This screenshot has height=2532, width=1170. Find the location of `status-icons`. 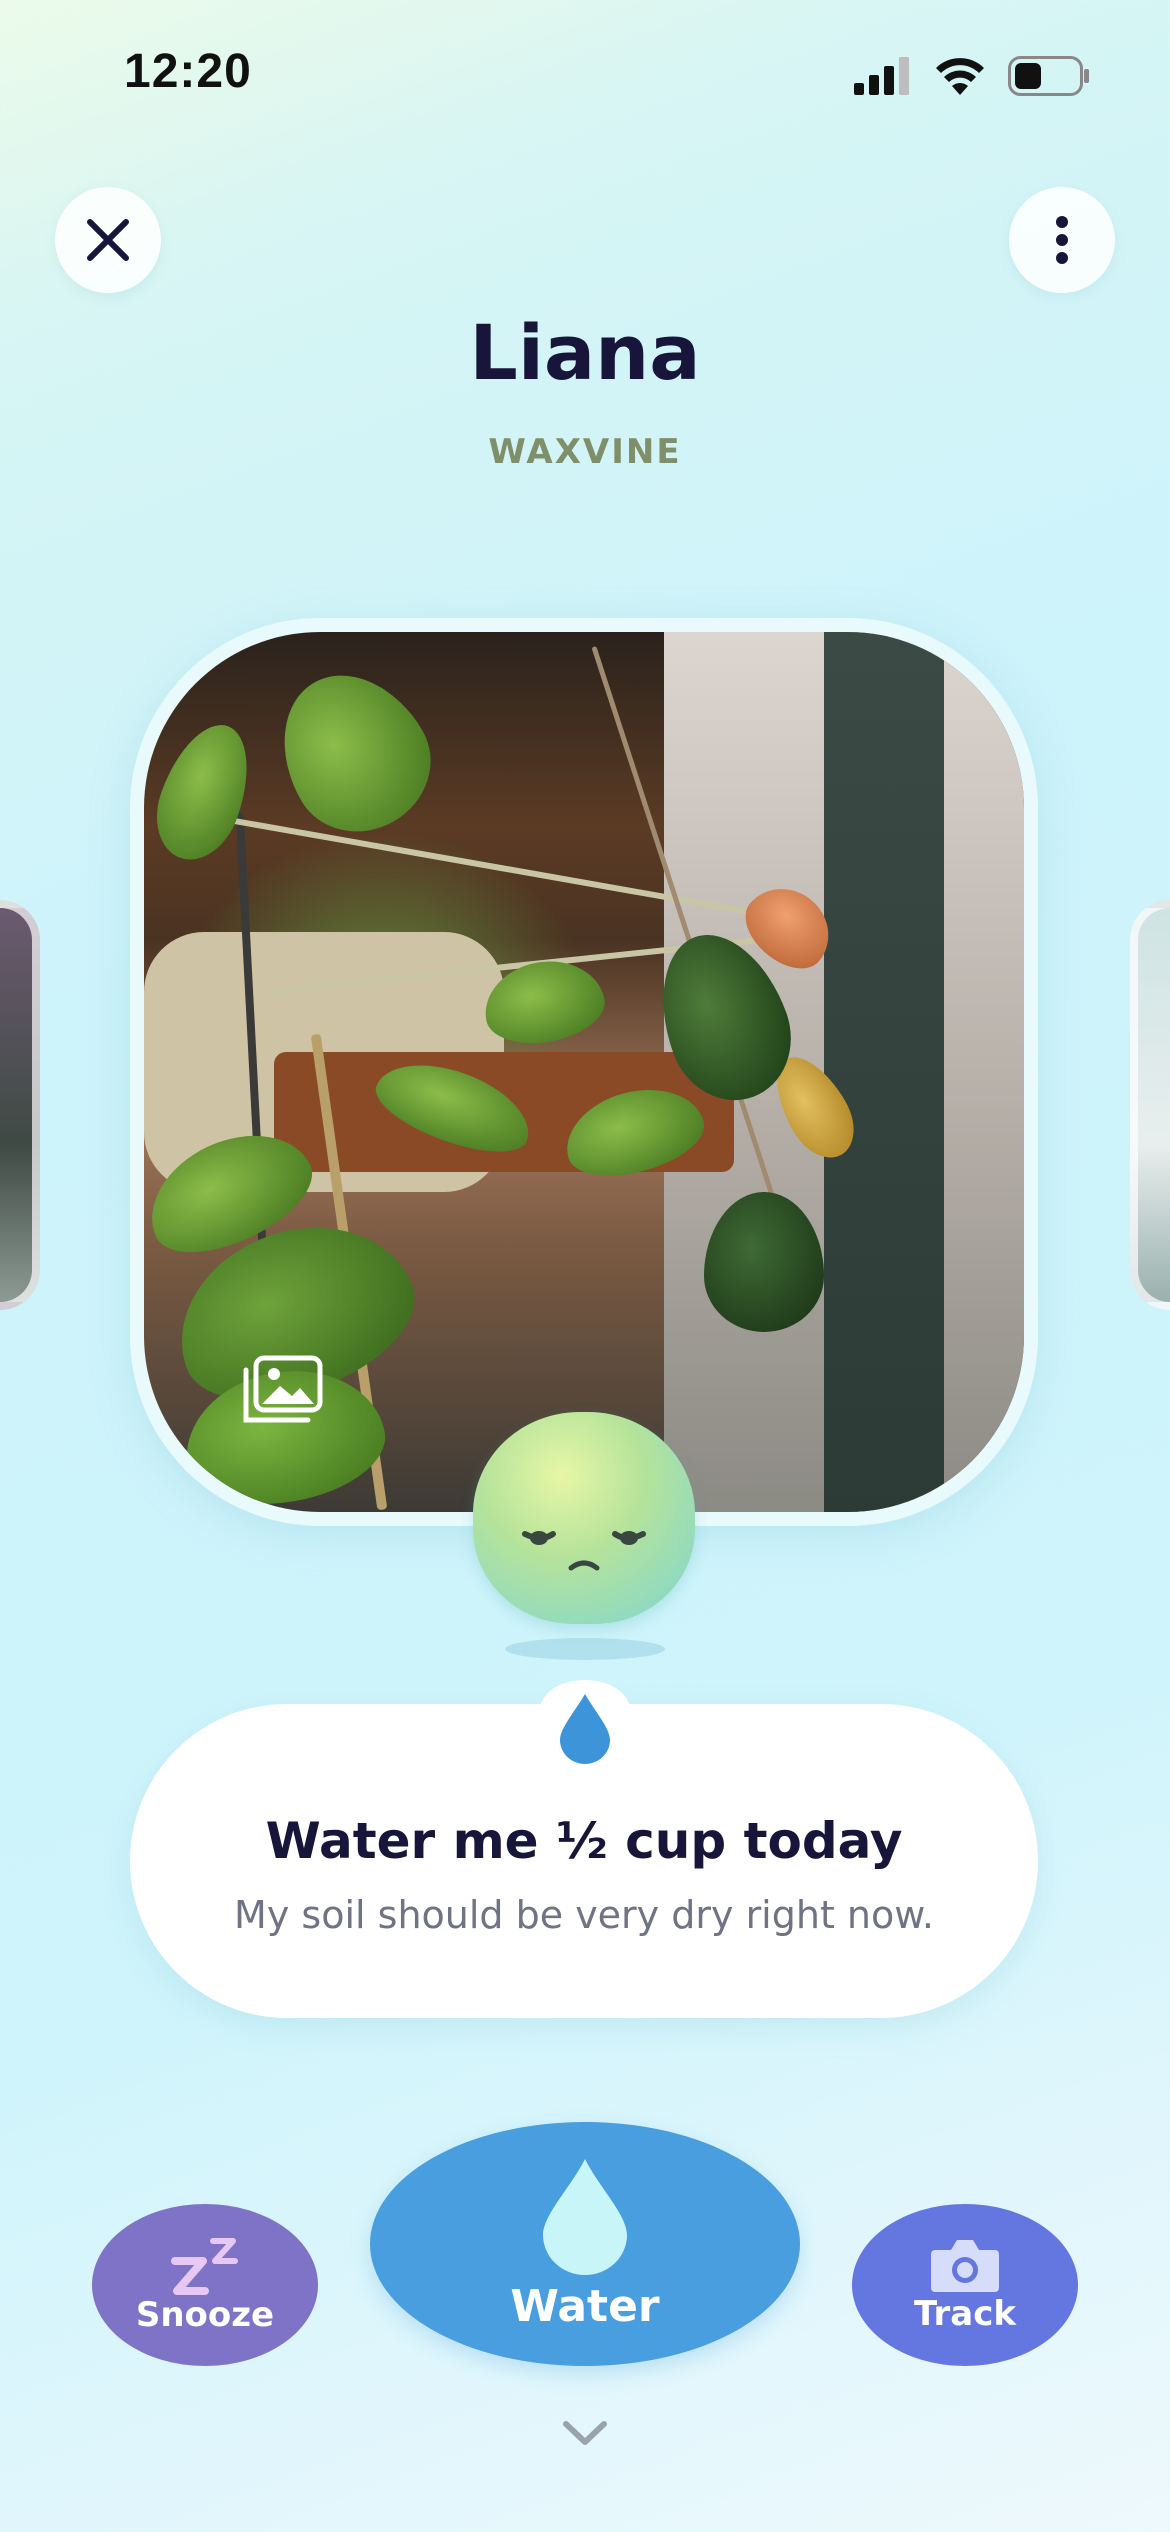

status-icons is located at coordinates (972, 76).